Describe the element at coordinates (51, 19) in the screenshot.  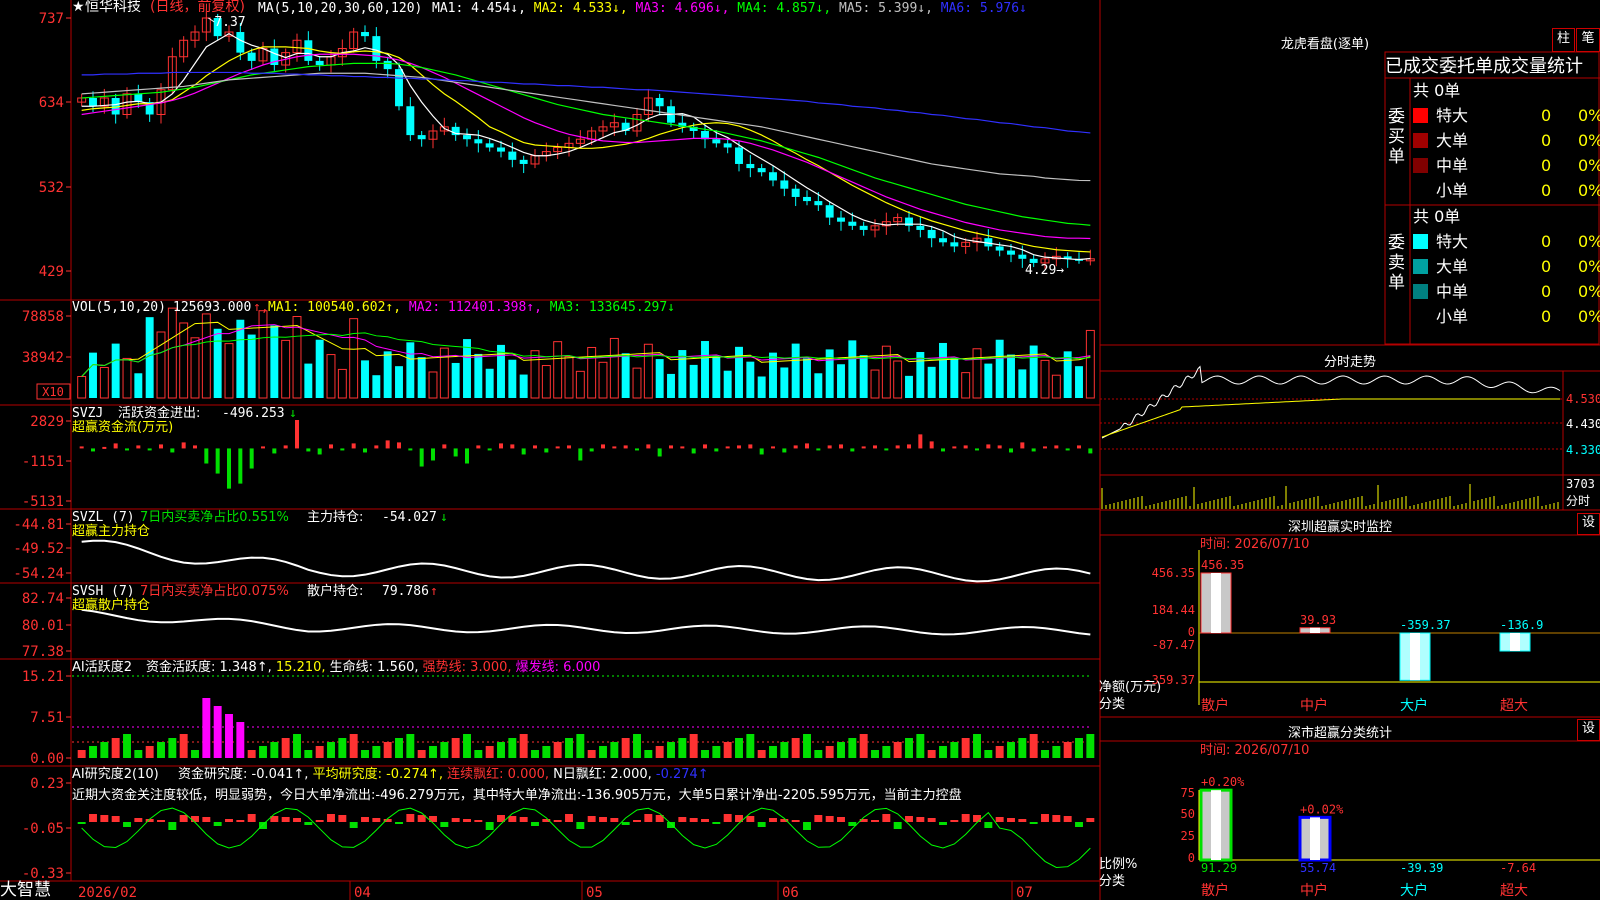
I see `y-tick-label: 737` at that location.